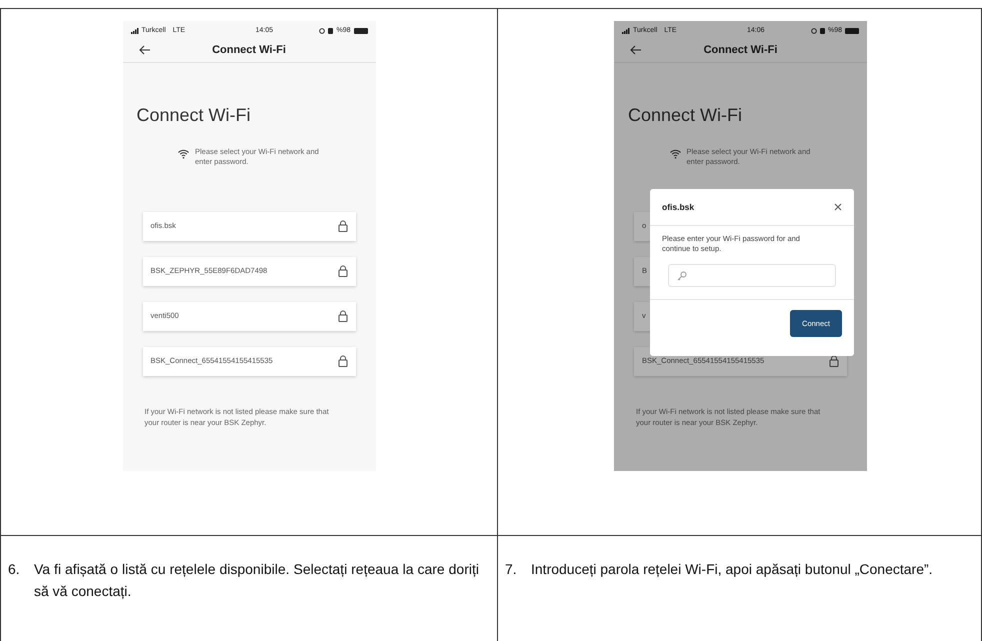 This screenshot has width=982, height=641. Describe the element at coordinates (678, 207) in the screenshot. I see `dialog-title: ofis.bsk` at that location.